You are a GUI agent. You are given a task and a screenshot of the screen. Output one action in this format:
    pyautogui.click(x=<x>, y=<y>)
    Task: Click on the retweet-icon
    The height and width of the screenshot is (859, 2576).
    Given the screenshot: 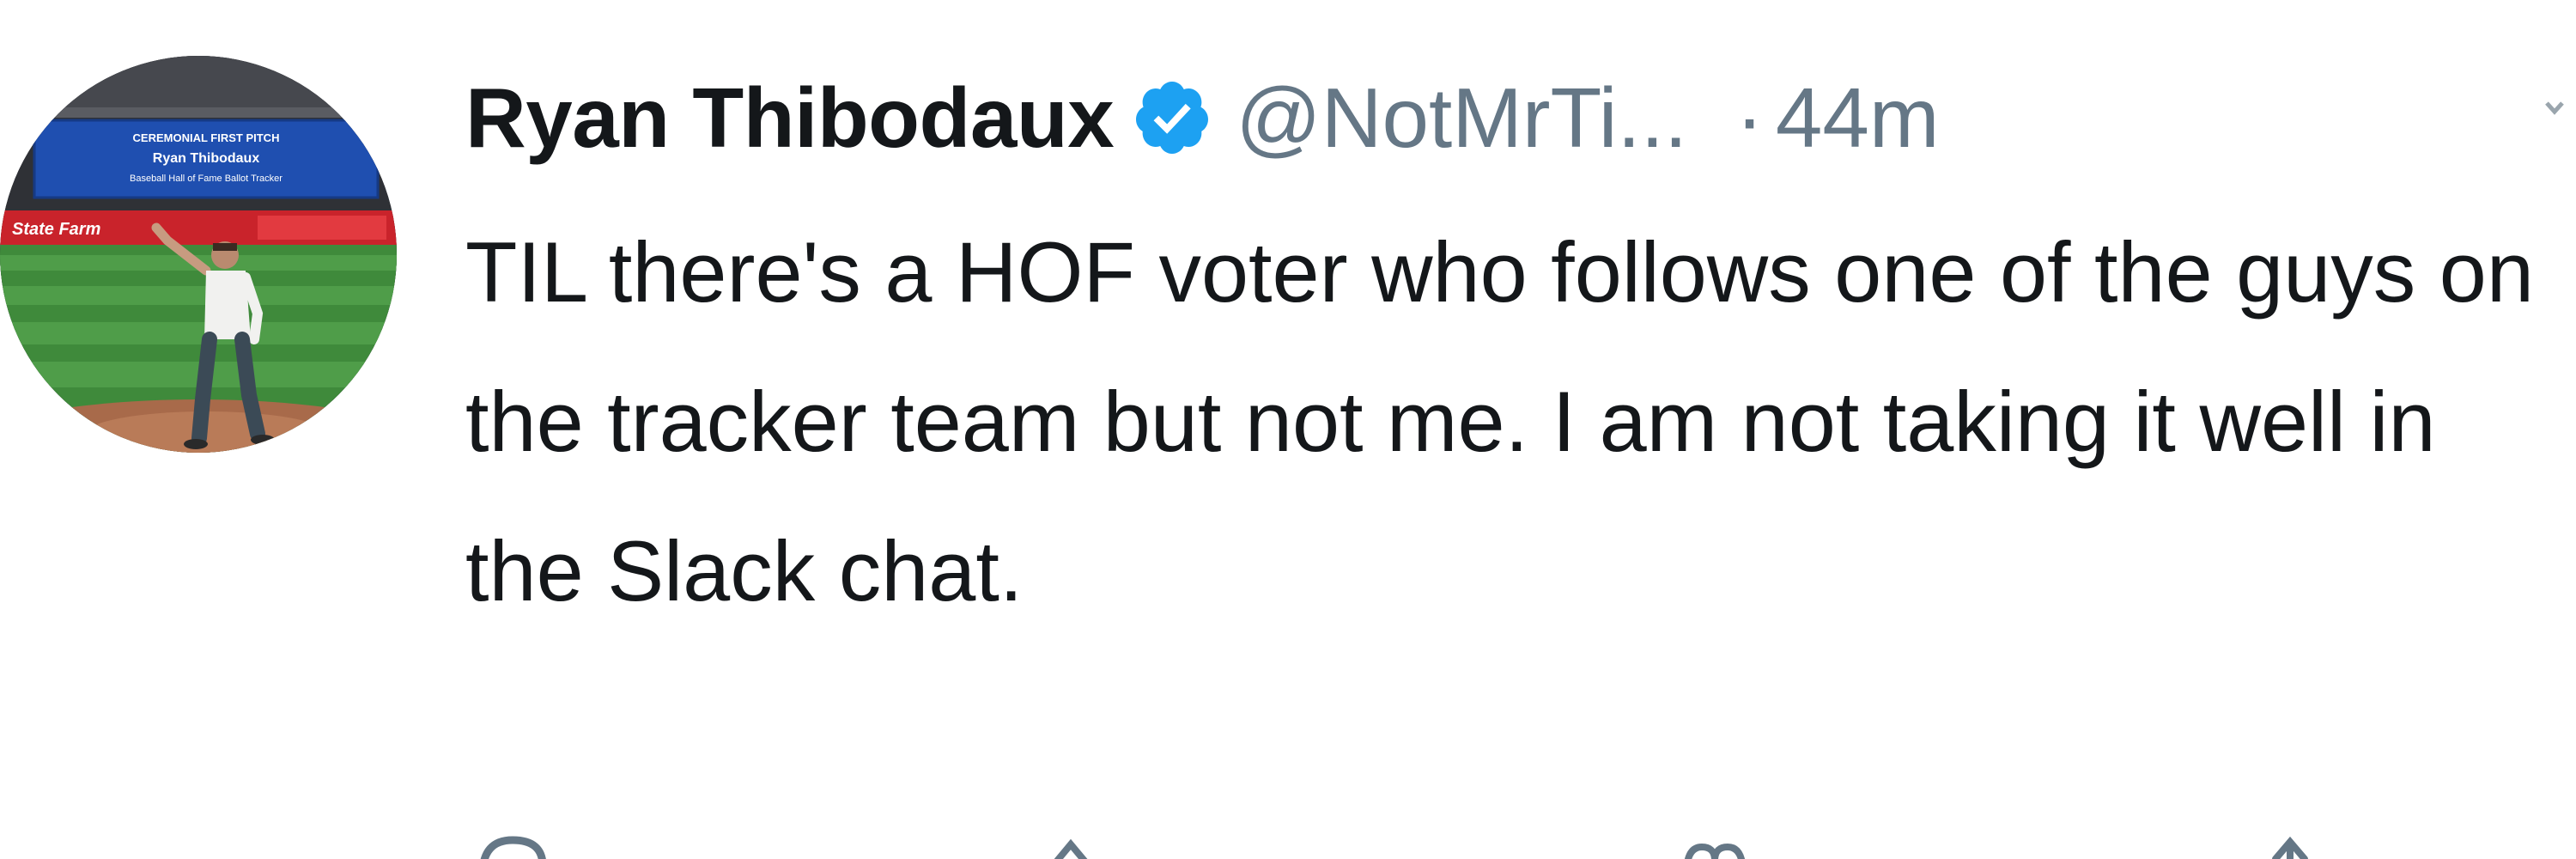 What is the action you would take?
    pyautogui.click(x=1071, y=845)
    